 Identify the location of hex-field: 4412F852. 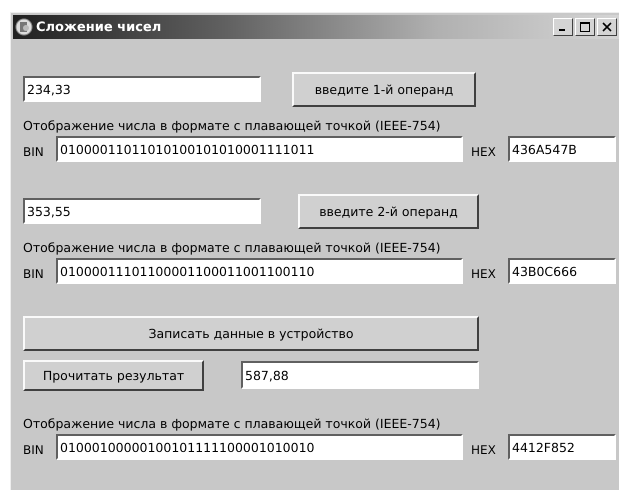
(562, 447).